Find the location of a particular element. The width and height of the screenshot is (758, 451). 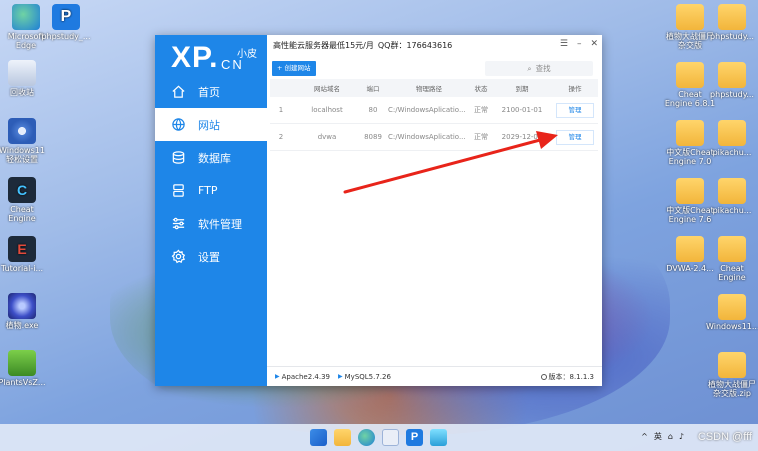

qq-group: QQ群：176643616 is located at coordinates (415, 45).